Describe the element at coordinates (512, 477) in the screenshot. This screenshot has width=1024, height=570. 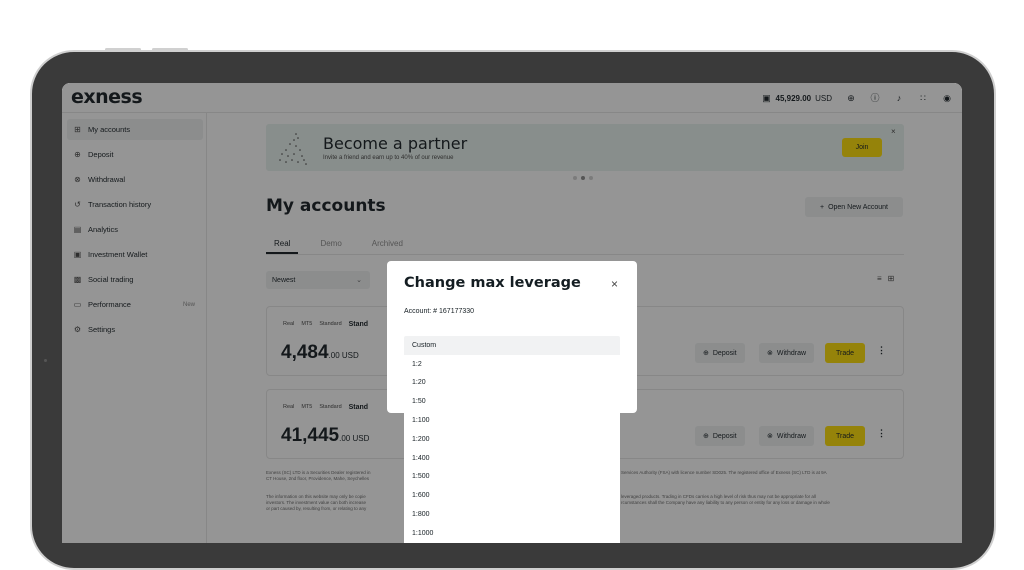
I see `leverage-option: 1:500` at that location.